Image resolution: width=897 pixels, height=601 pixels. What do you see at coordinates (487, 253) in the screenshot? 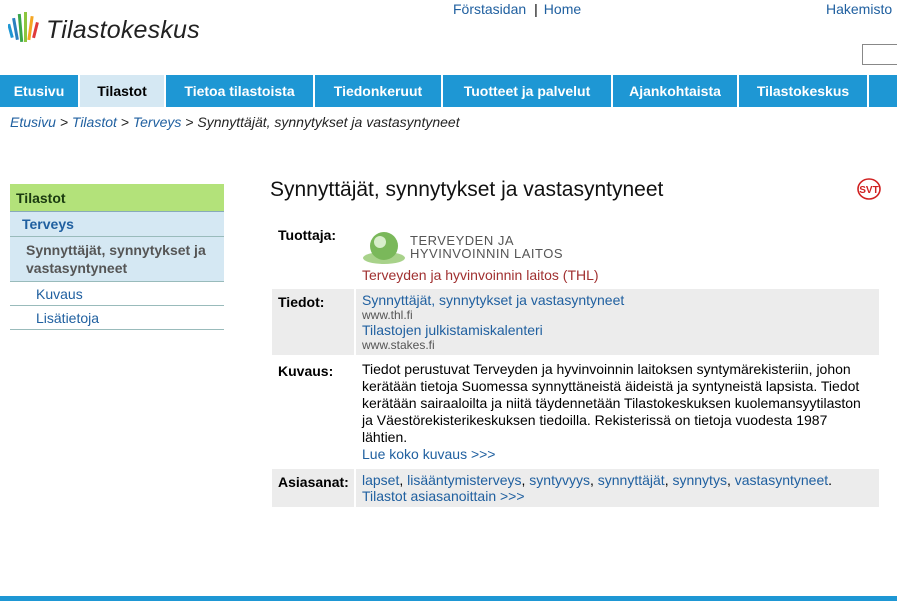
I see `thl-logo-line2: HYVINVOINNIN LAITOS` at bounding box center [487, 253].